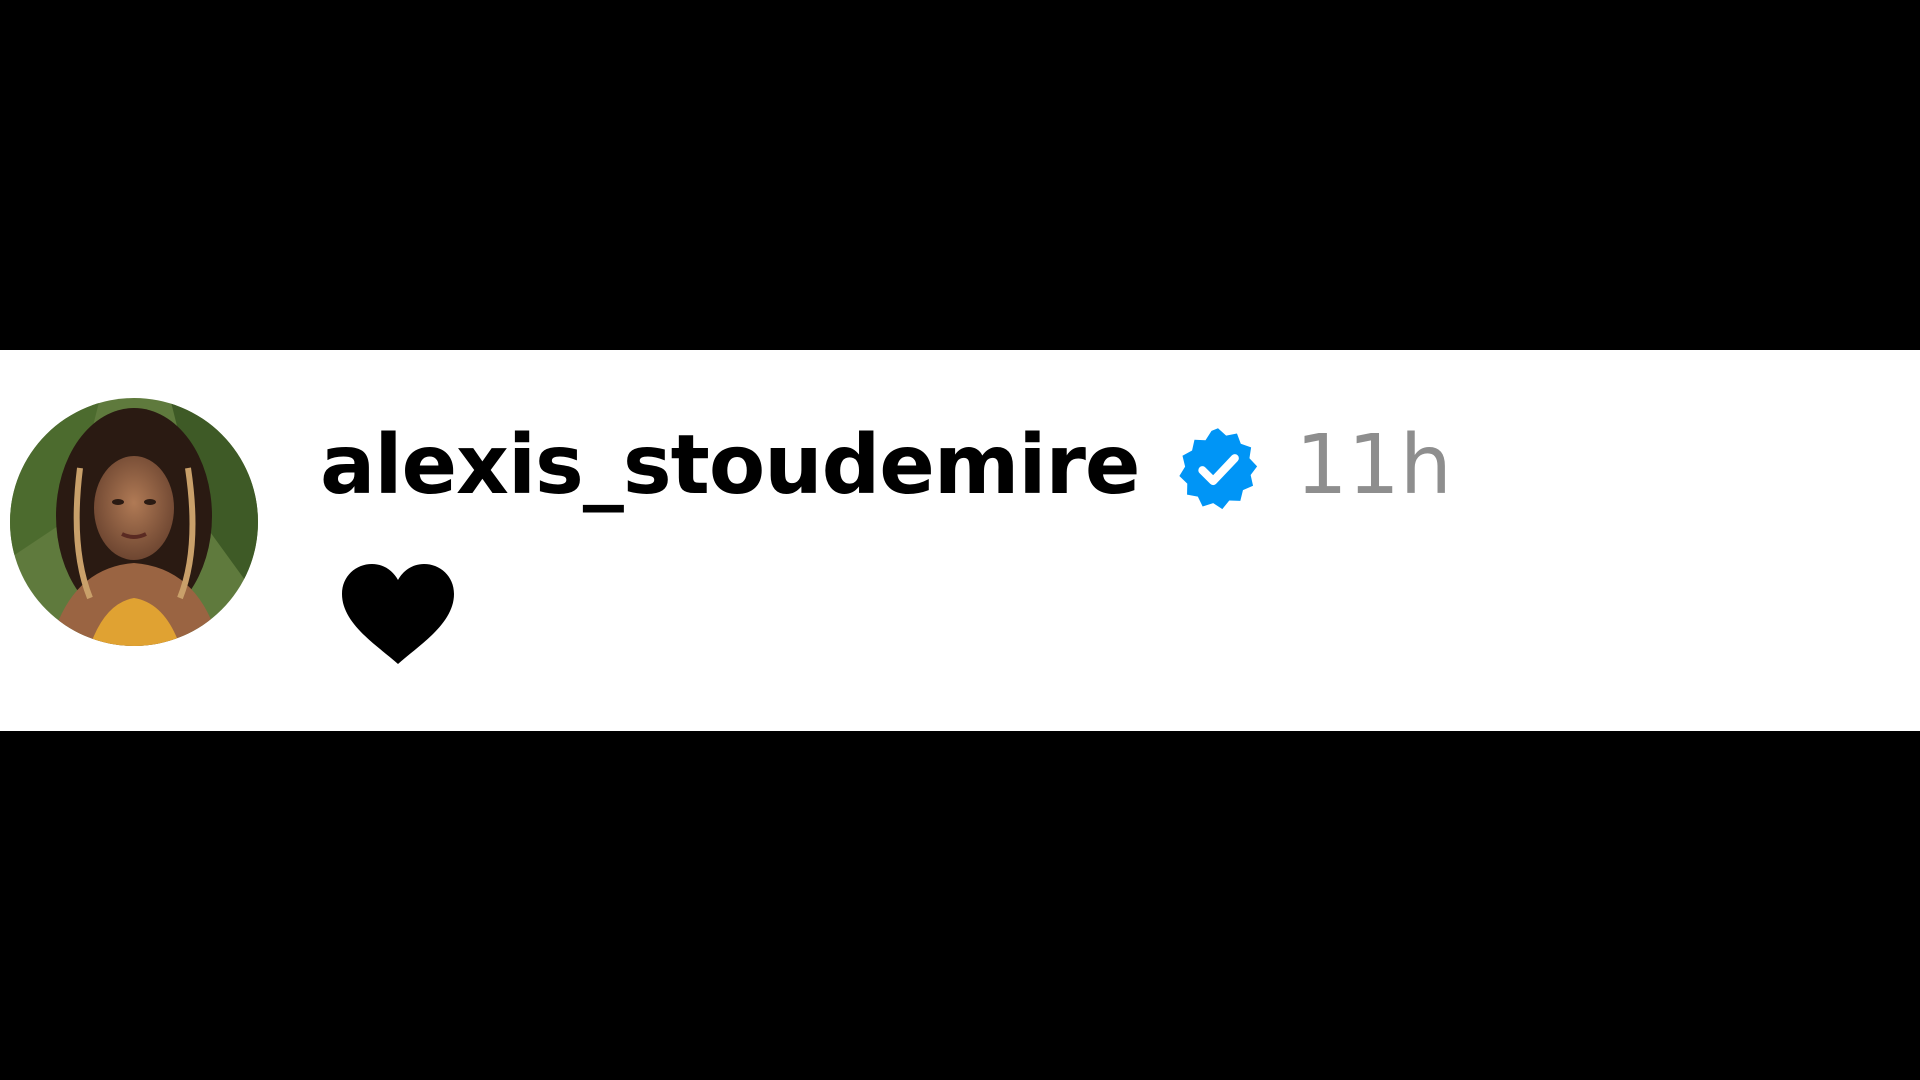 The height and width of the screenshot is (1080, 1920). I want to click on avatar-photo-icon, so click(134, 522).